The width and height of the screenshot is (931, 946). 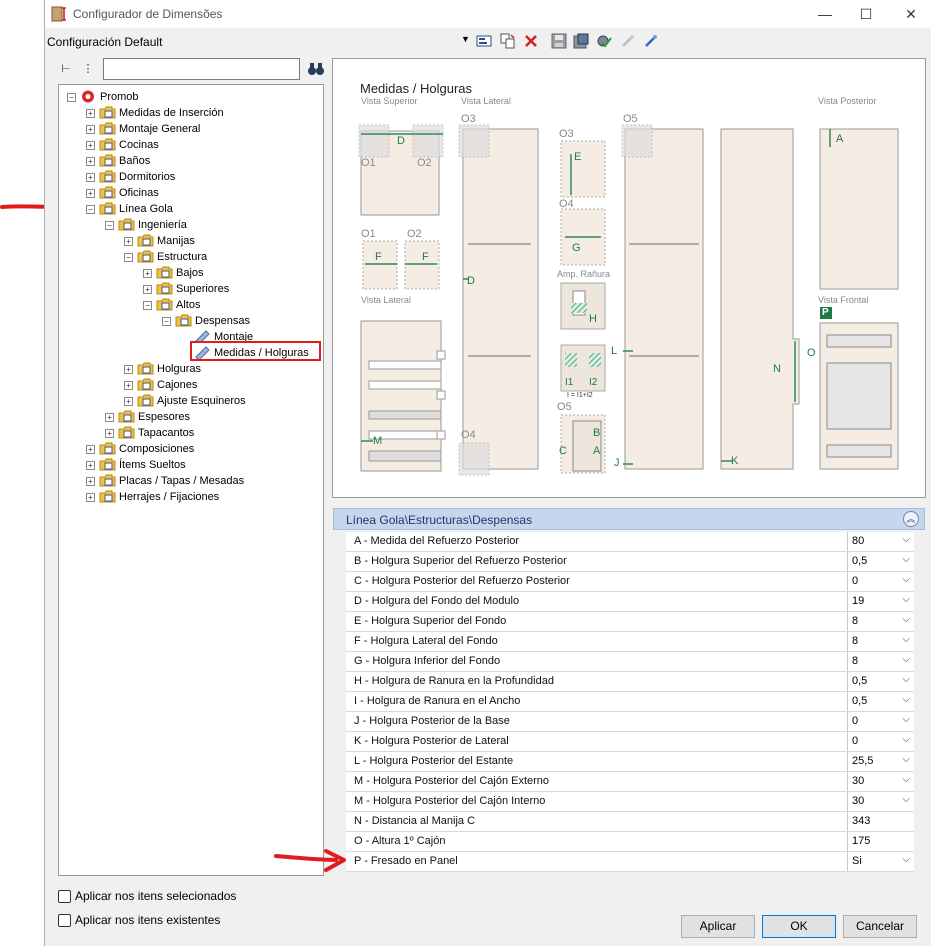 What do you see at coordinates (628, 41) in the screenshot?
I see `link-disabled-icon` at bounding box center [628, 41].